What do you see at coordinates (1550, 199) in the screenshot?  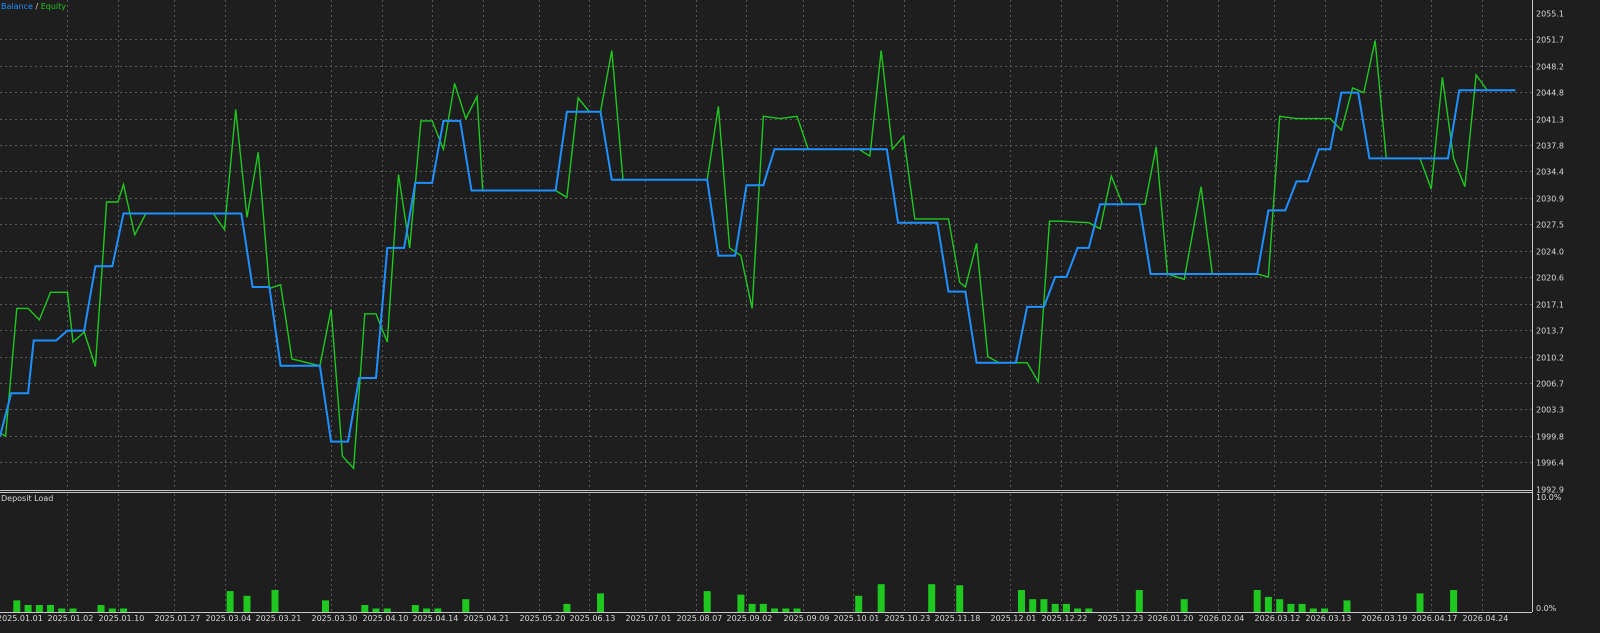 I see `price-tick-label: 2030.9` at bounding box center [1550, 199].